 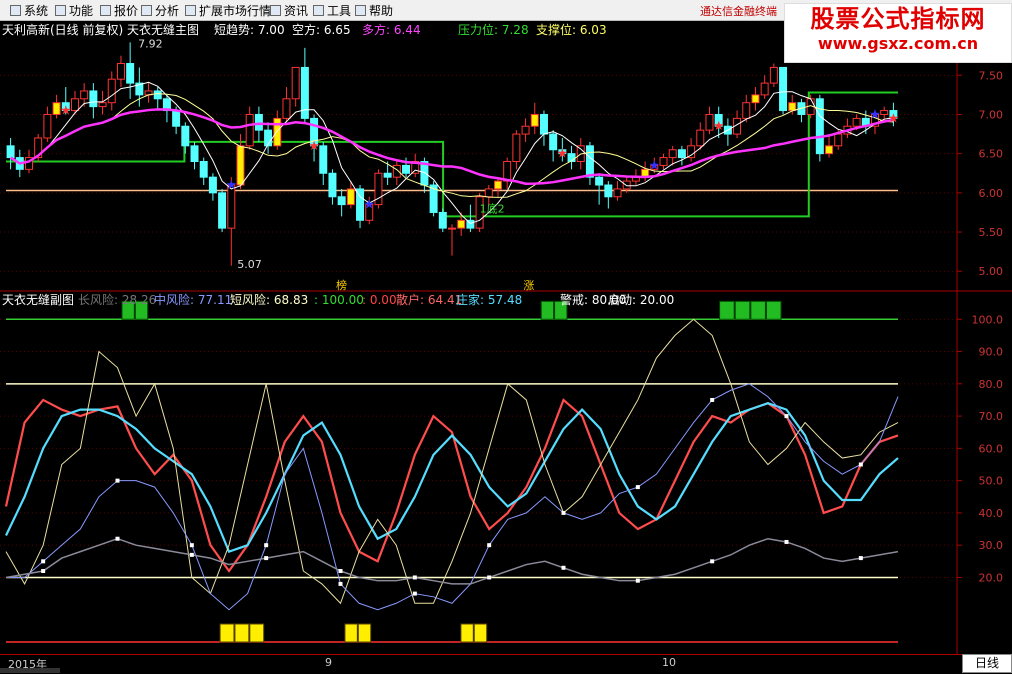 I want to click on main-legend-item: 短趋势: 7.00, so click(x=249, y=30).